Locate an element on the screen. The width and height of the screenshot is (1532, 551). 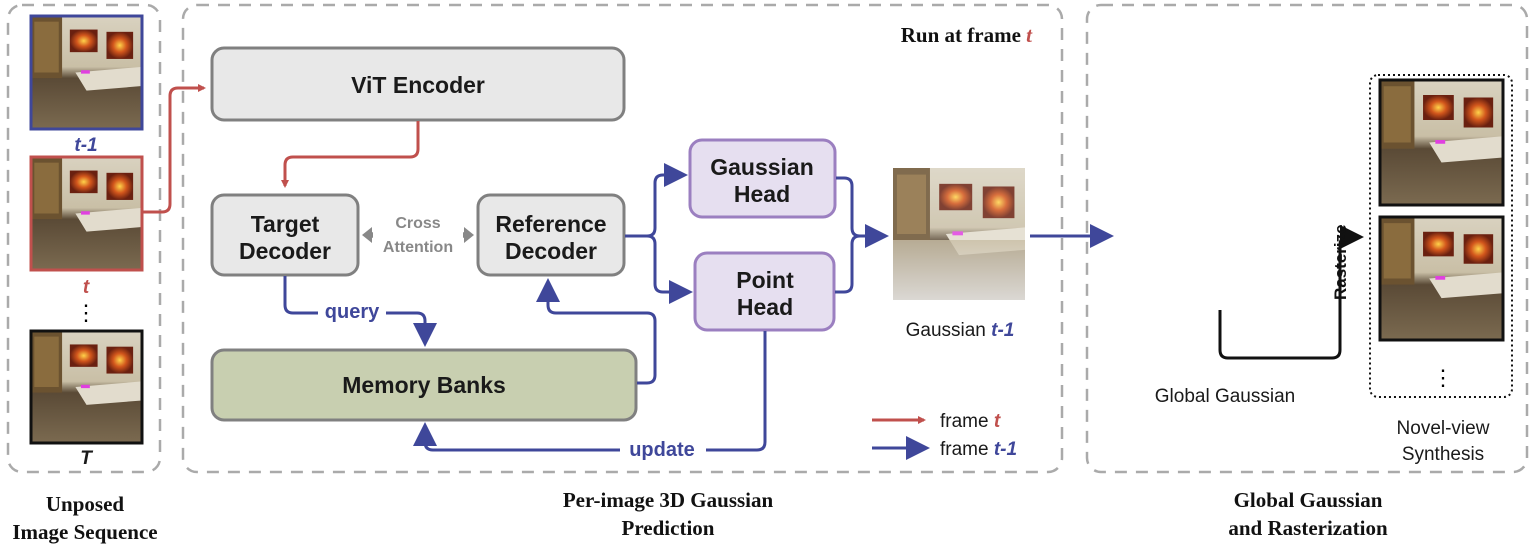
input-caption: Unposed is located at coordinates (85, 504).